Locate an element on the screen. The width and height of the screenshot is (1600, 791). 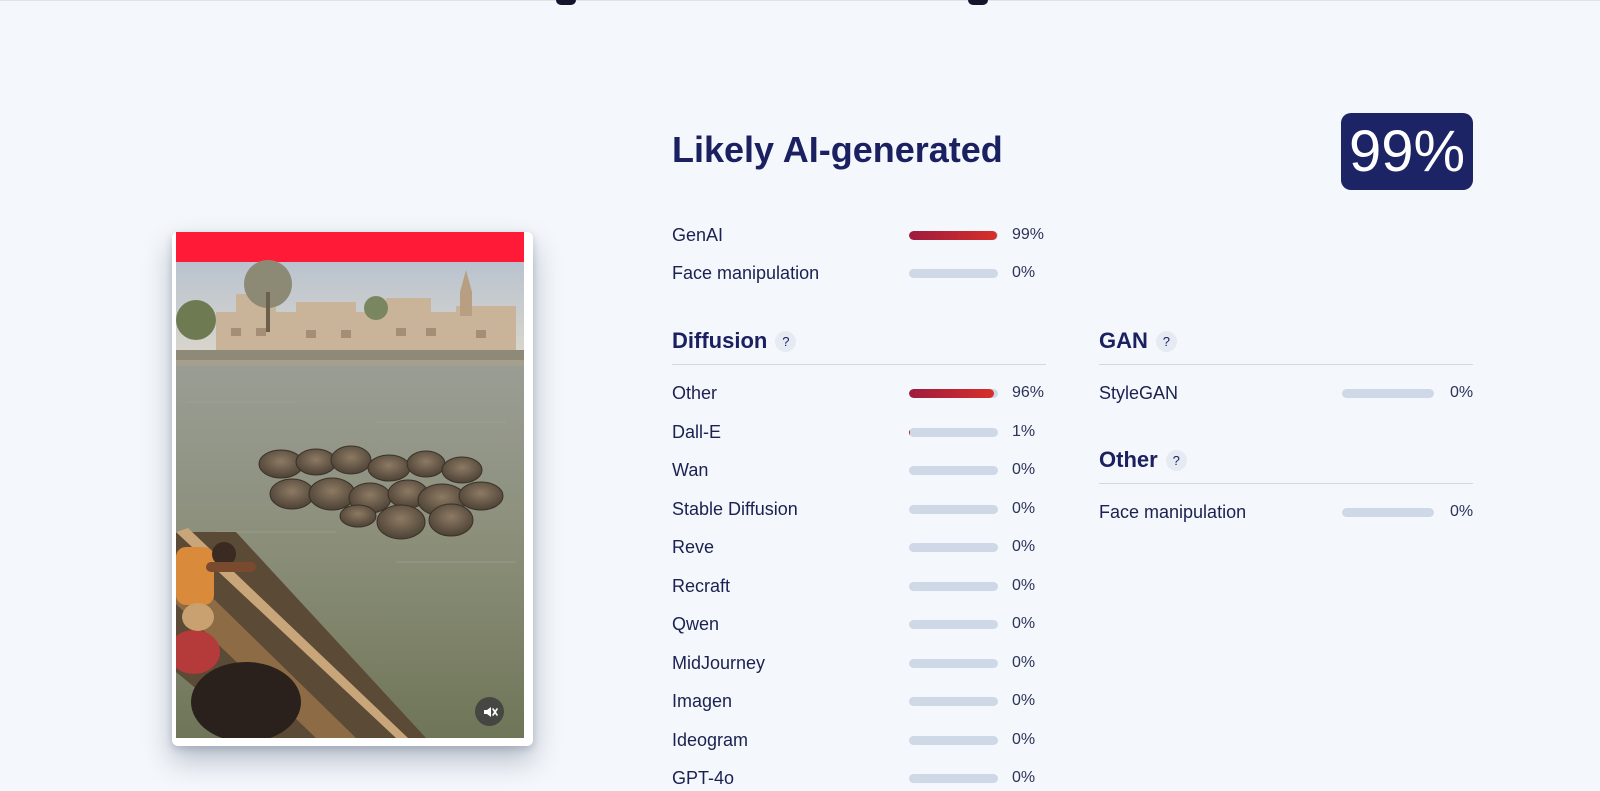
detector-label: MidJourney is located at coordinates (719, 662).